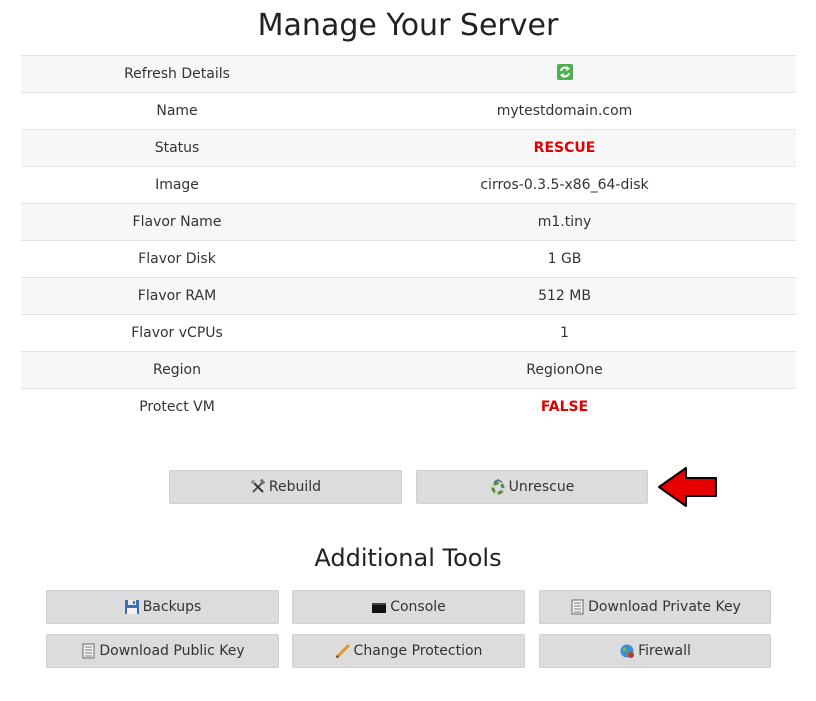 Image resolution: width=816 pixels, height=701 pixels. I want to click on unrescue-button: Unrescue, so click(532, 487).